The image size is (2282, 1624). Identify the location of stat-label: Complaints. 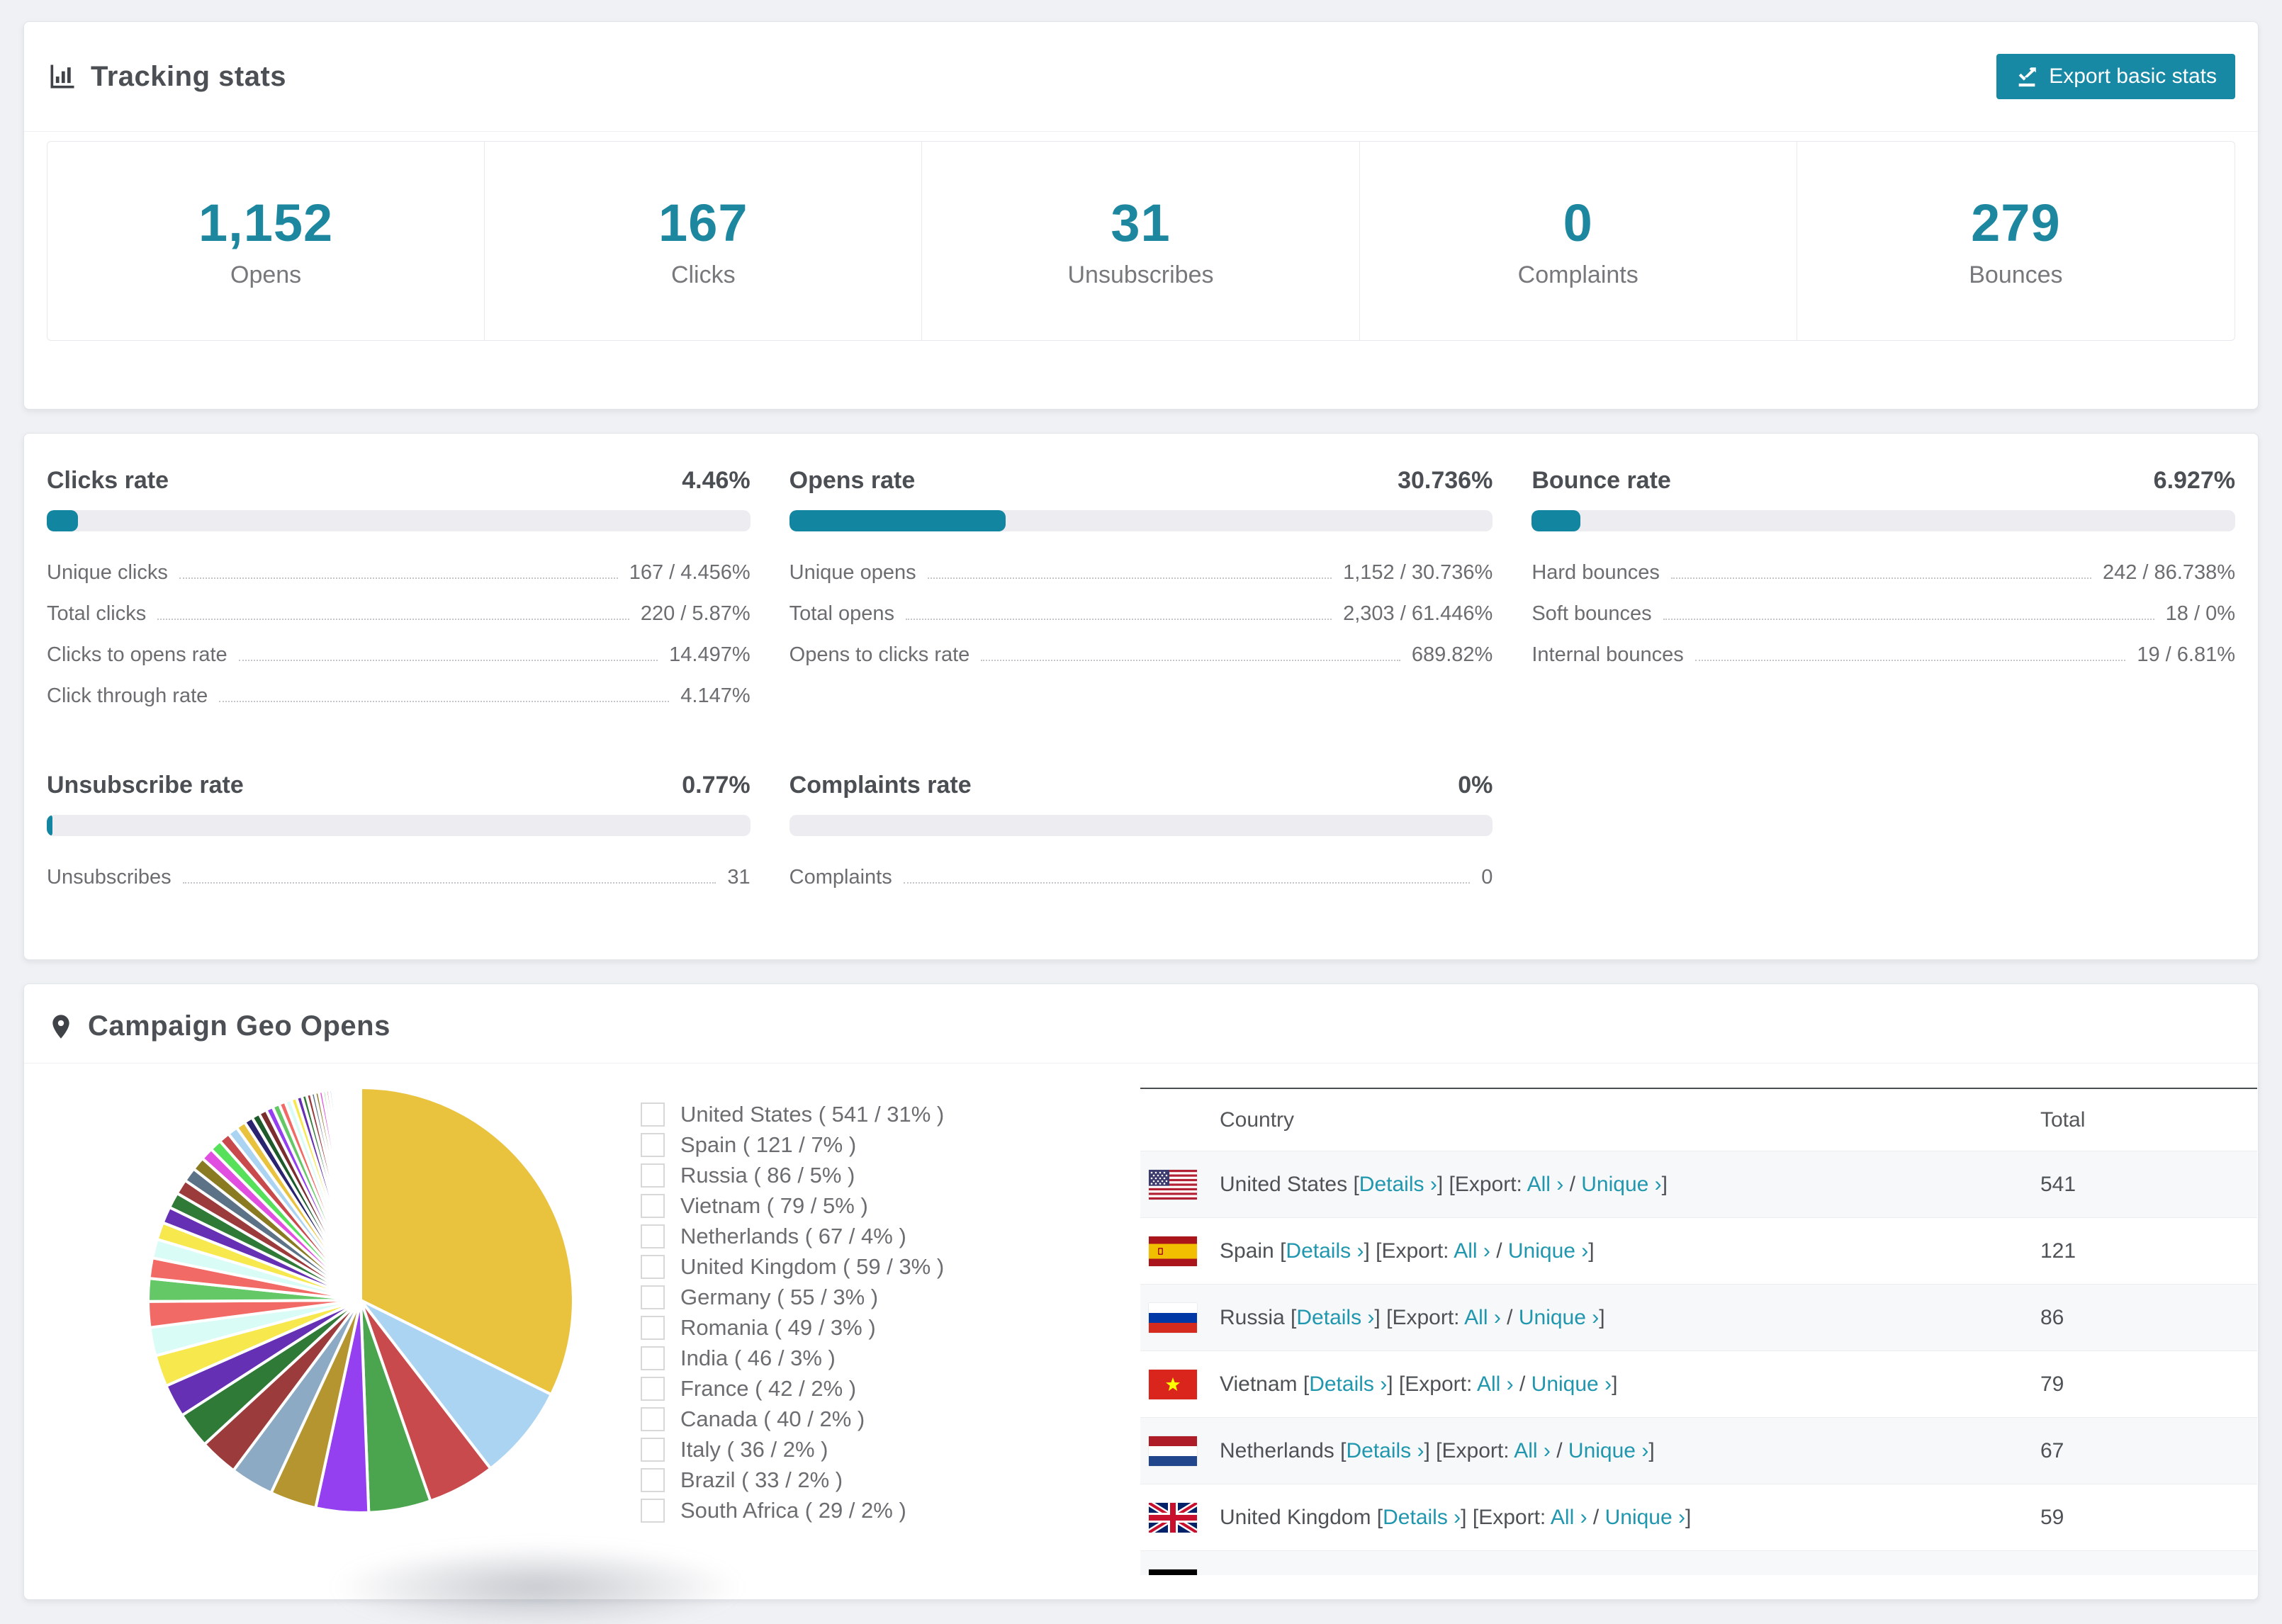
(1578, 274).